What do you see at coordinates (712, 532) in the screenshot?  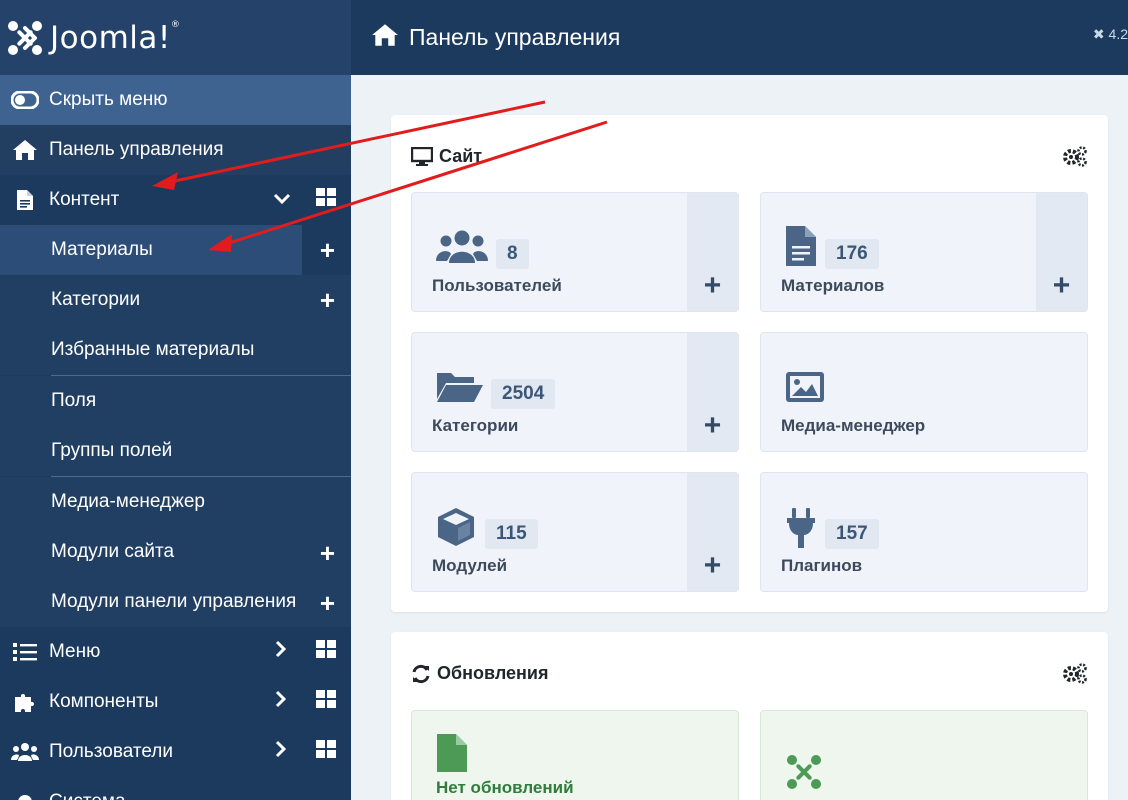 I see `add-module-button: +` at bounding box center [712, 532].